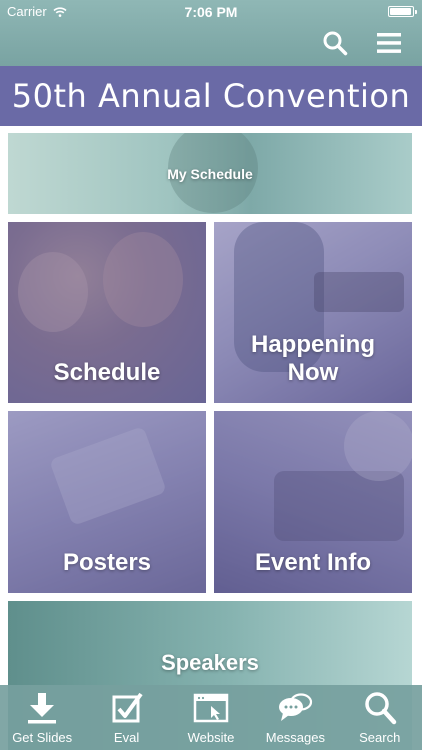  Describe the element at coordinates (107, 372) in the screenshot. I see `schedule-label: Schedule` at that location.